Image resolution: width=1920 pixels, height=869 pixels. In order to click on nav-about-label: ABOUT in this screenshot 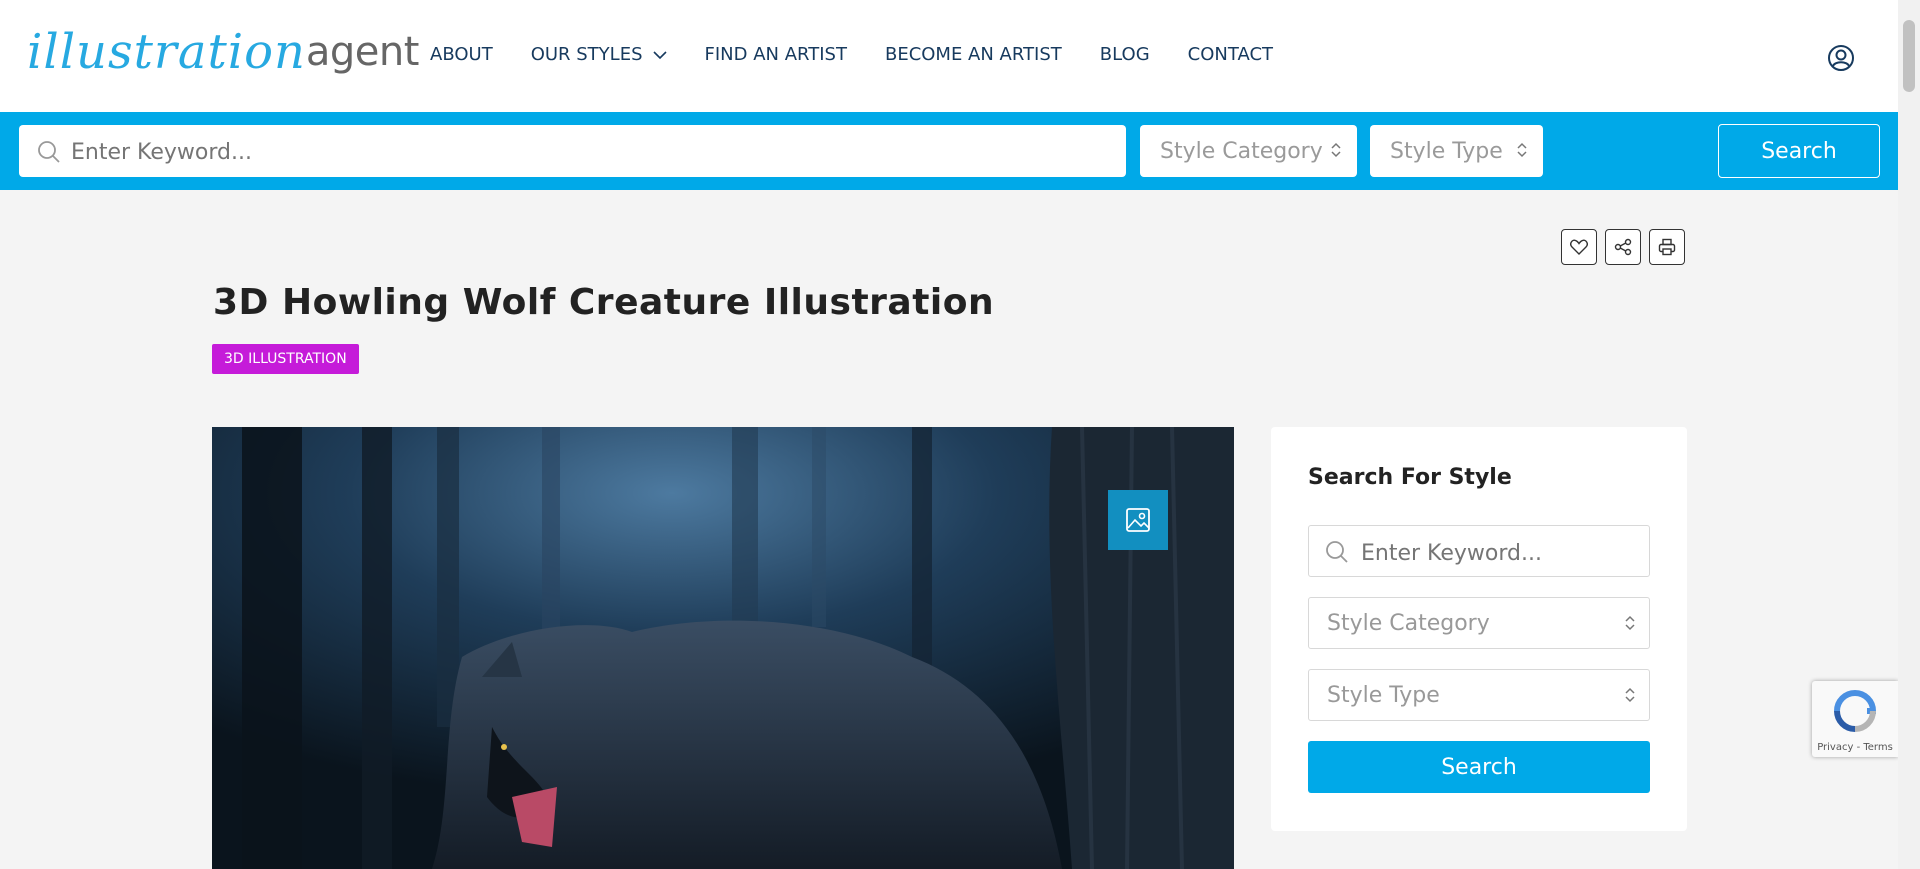, I will do `click(461, 54)`.